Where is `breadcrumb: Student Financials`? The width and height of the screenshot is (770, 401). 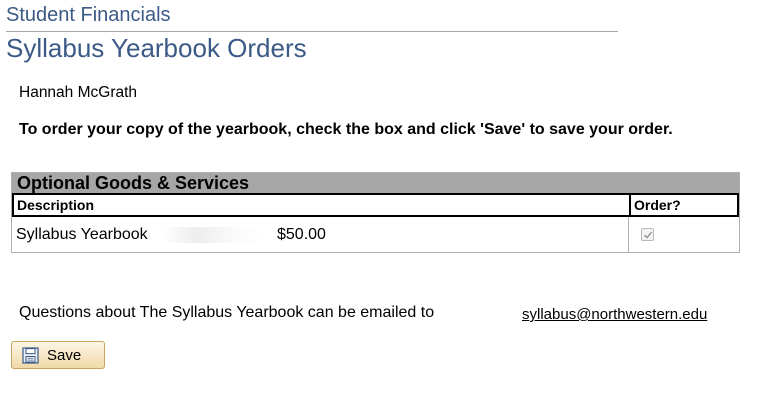
breadcrumb: Student Financials is located at coordinates (88, 15).